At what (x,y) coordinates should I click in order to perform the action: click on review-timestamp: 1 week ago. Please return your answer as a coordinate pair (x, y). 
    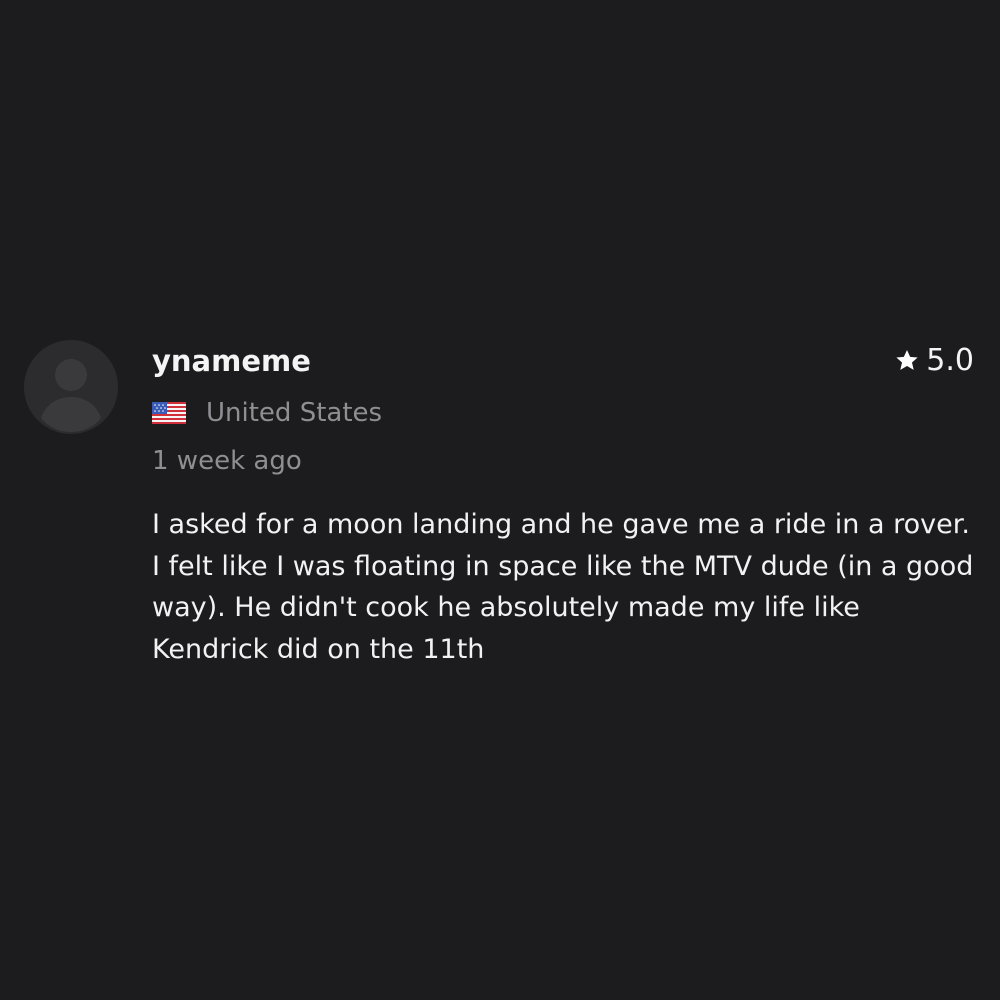
    Looking at the image, I should click on (227, 461).